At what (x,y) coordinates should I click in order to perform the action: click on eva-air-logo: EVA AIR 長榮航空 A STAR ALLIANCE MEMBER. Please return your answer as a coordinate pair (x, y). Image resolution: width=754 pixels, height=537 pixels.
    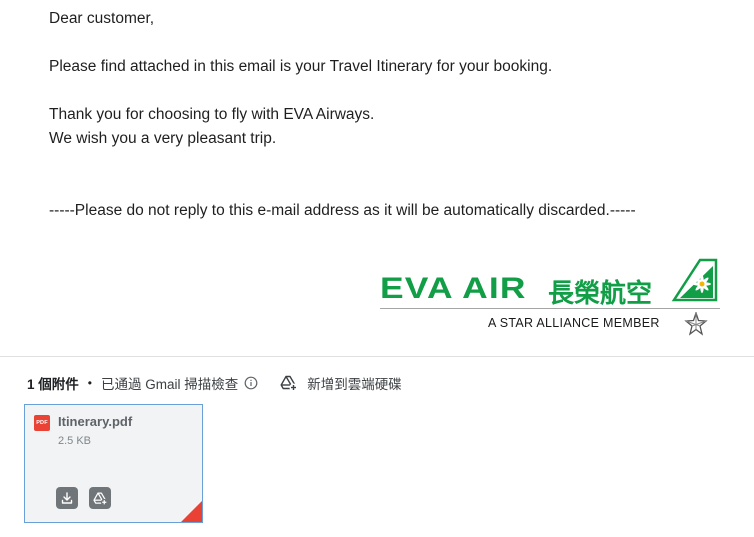
    Looking at the image, I should click on (550, 298).